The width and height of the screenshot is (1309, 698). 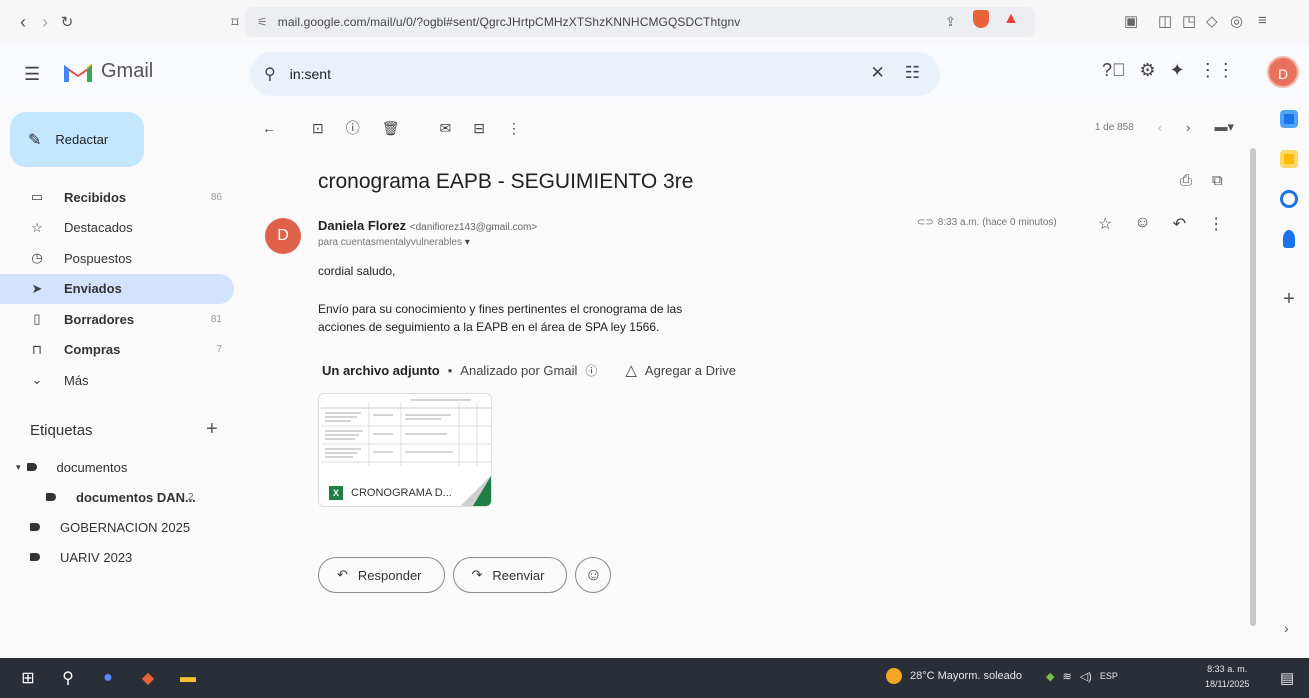 I want to click on settings-gear-icon: ⚙, so click(x=1148, y=70).